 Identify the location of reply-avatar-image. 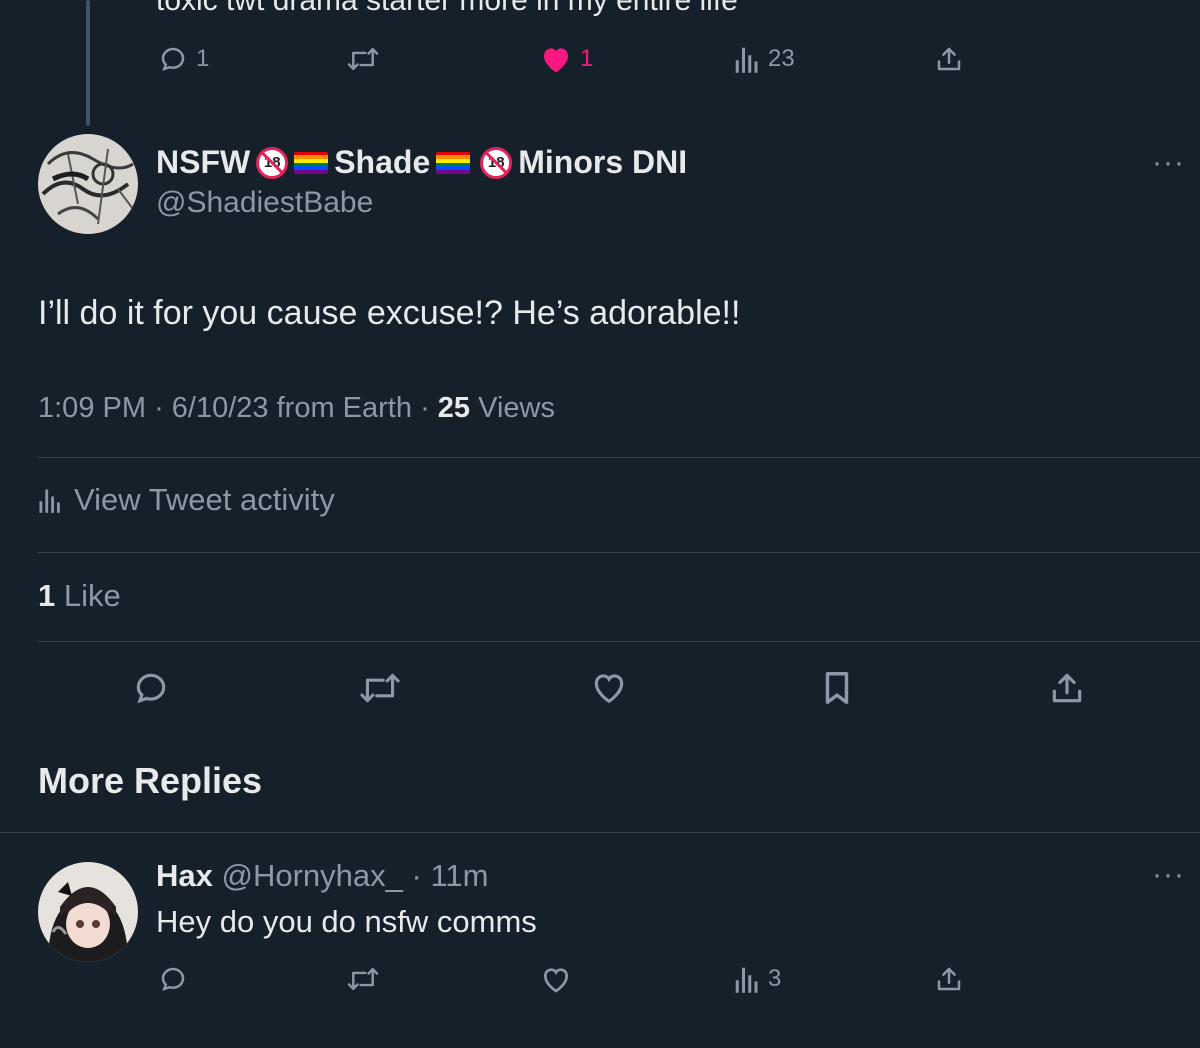
(88, 912).